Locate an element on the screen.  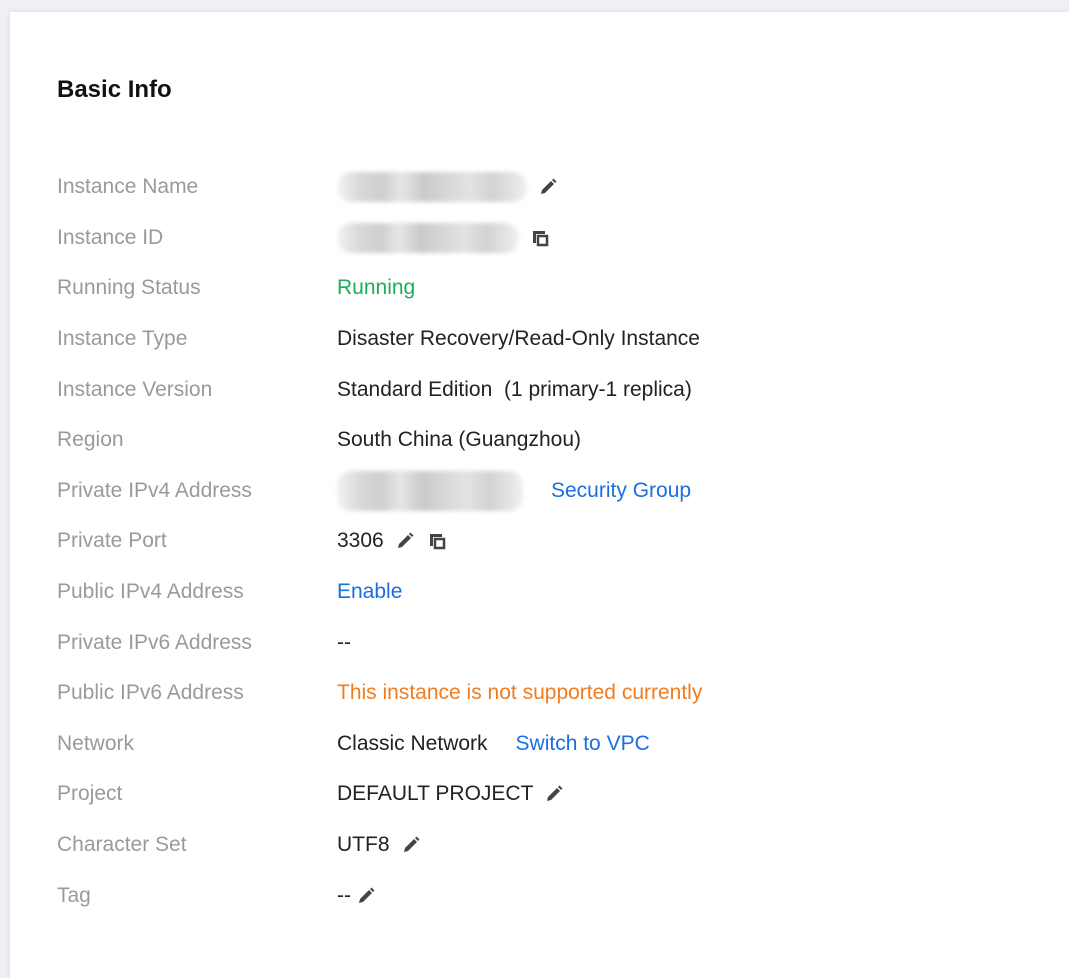
instance-version-label: Instance Version is located at coordinates (135, 389).